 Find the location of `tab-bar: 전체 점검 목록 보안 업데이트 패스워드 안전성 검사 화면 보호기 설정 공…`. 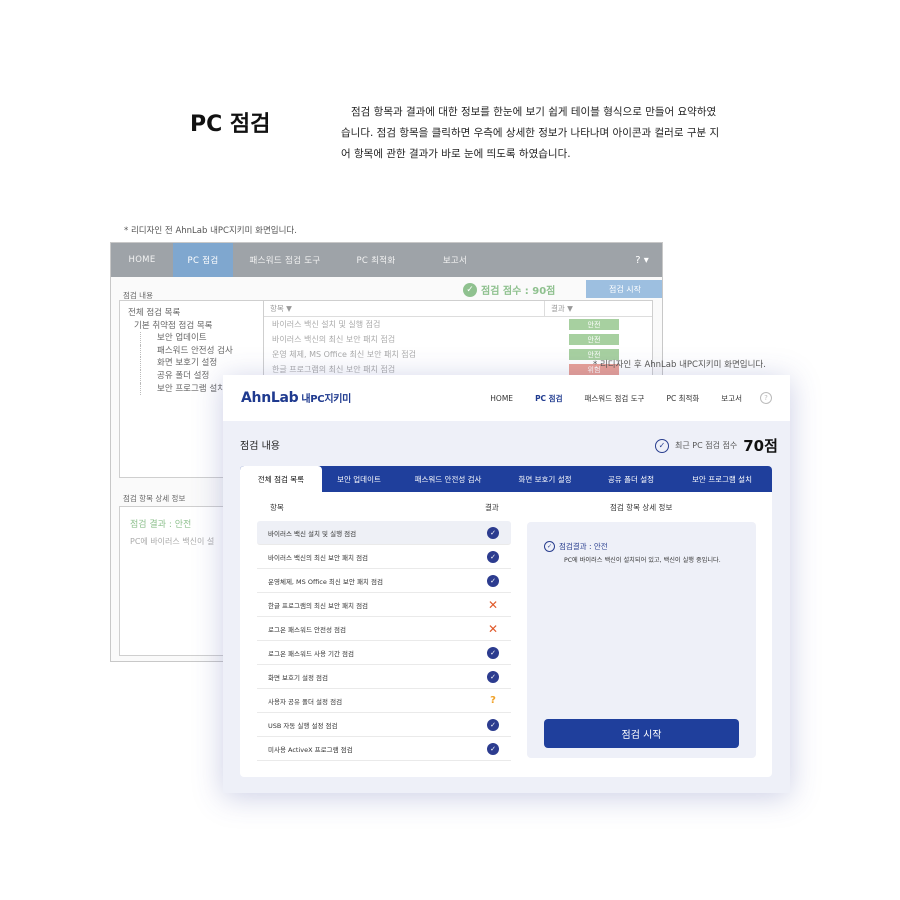

tab-bar: 전체 점검 목록 보안 업데이트 패스워드 안전성 검사 화면 보호기 설정 공… is located at coordinates (506, 479).